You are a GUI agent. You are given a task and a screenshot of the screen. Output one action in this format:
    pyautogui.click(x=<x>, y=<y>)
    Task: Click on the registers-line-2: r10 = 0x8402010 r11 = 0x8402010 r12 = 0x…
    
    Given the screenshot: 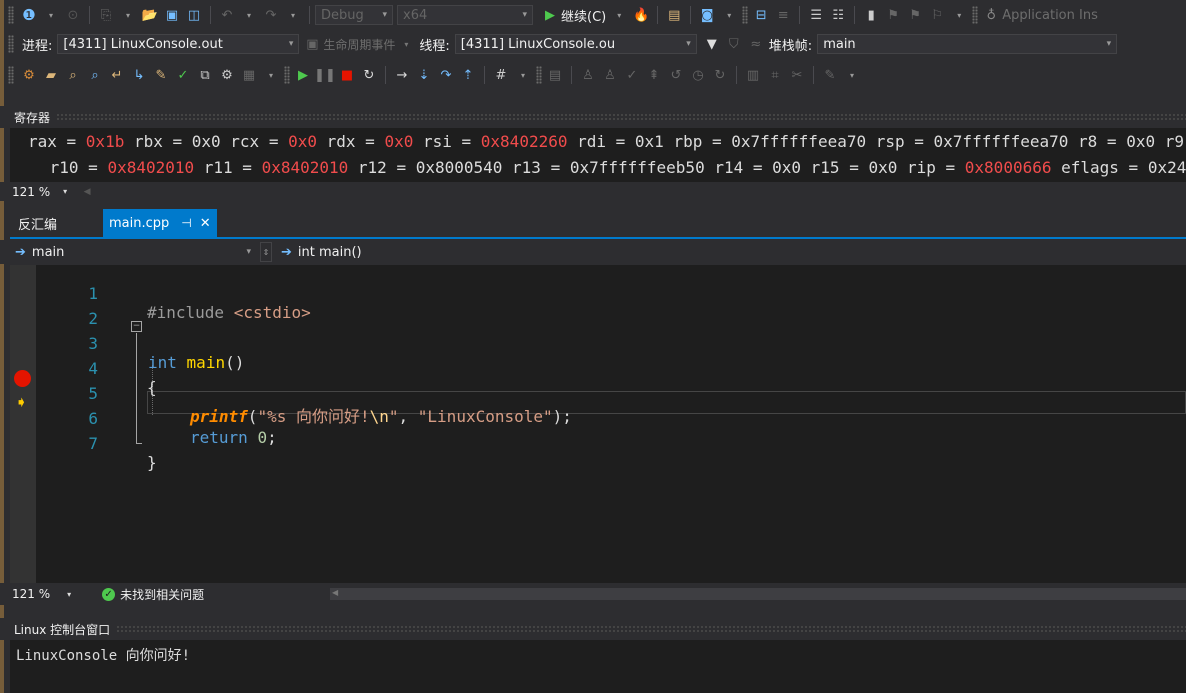 What is the action you would take?
    pyautogui.click(x=613, y=167)
    